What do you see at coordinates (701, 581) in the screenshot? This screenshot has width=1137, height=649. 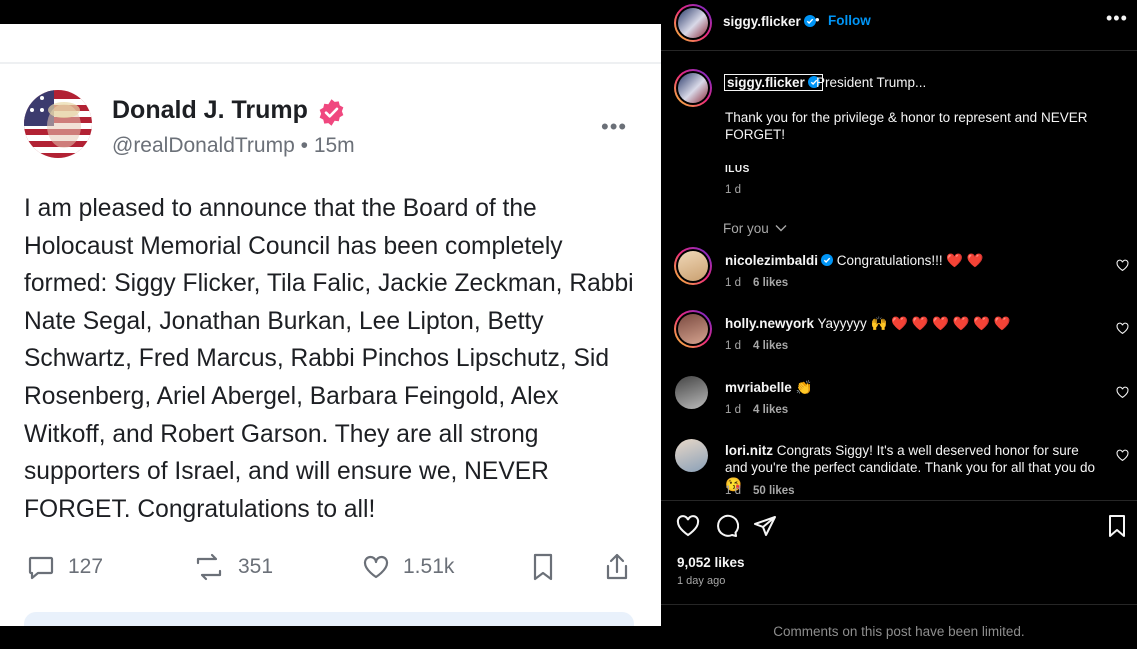 I see `post-time: 1 day ago` at bounding box center [701, 581].